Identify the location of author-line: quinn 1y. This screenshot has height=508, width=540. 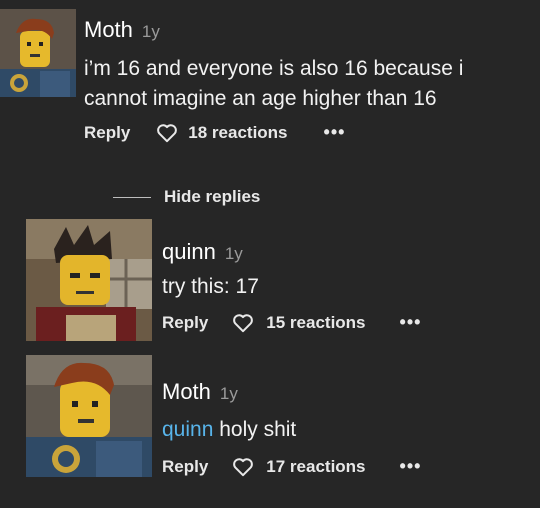
(202, 252).